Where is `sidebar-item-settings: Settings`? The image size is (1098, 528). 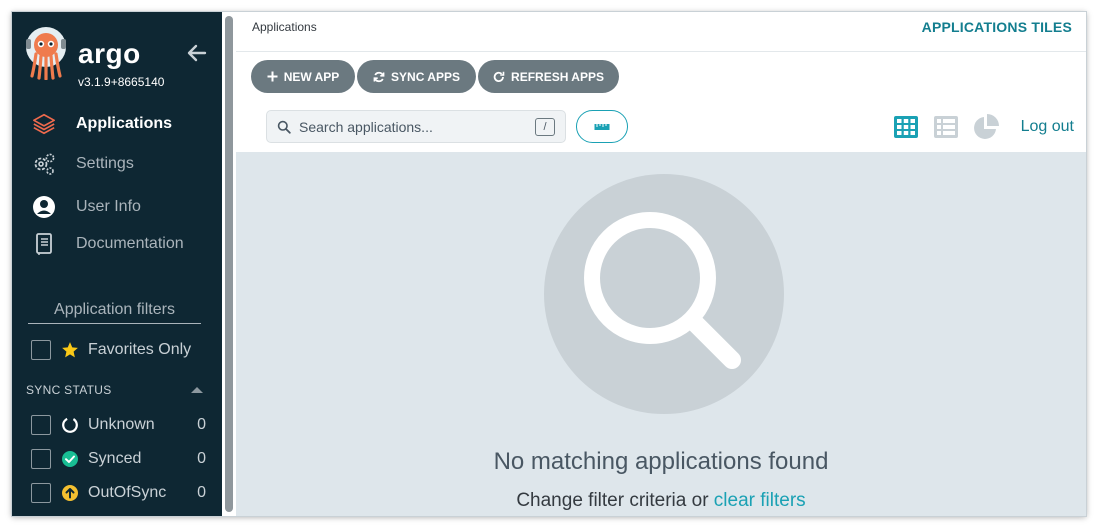
sidebar-item-settings: Settings is located at coordinates (125, 164).